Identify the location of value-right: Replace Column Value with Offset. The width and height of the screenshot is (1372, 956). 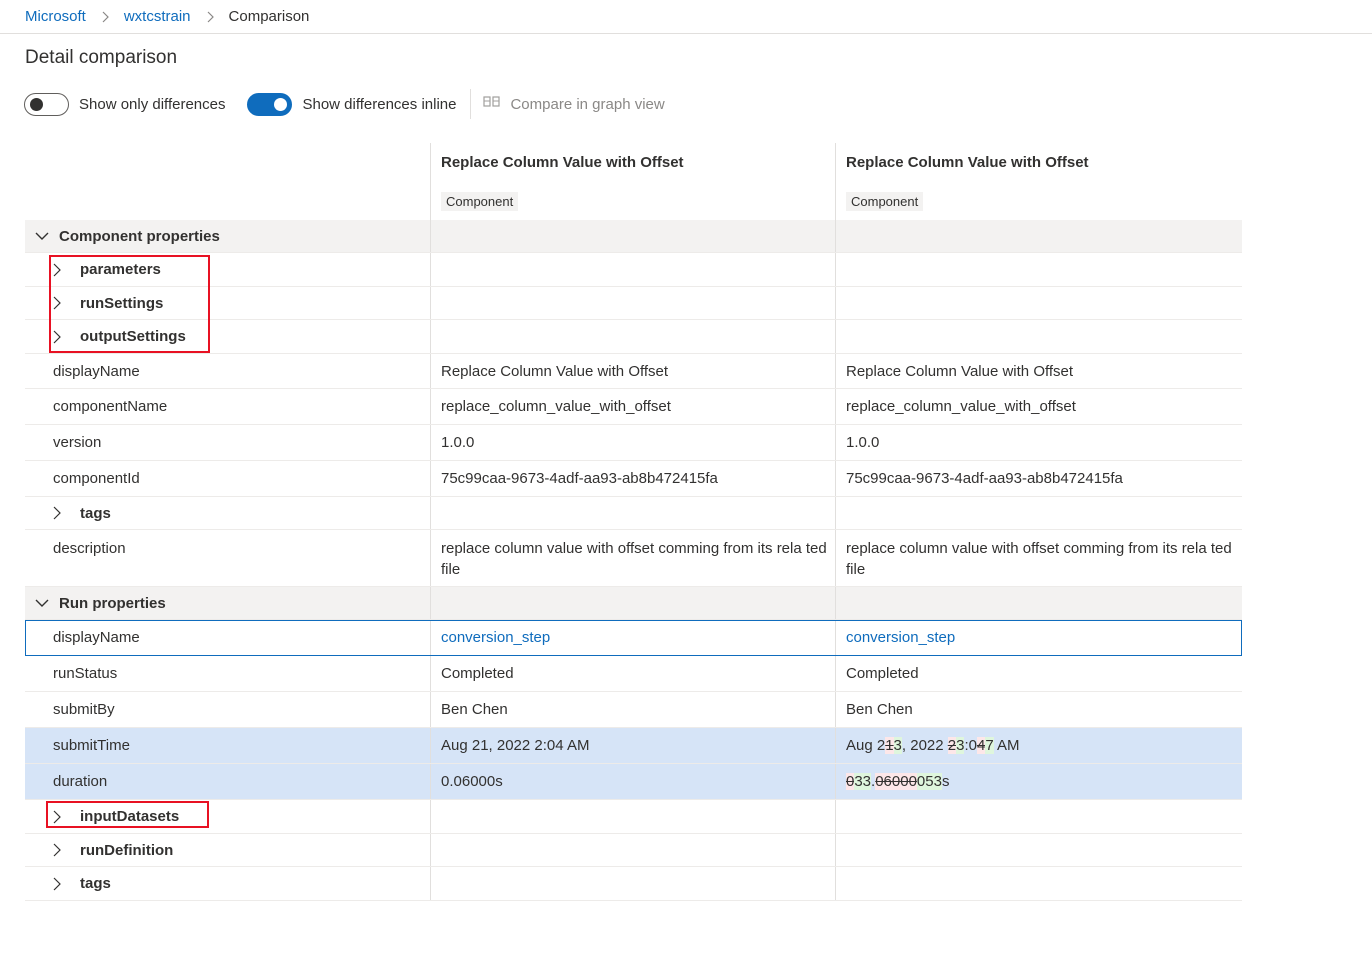
(1038, 371).